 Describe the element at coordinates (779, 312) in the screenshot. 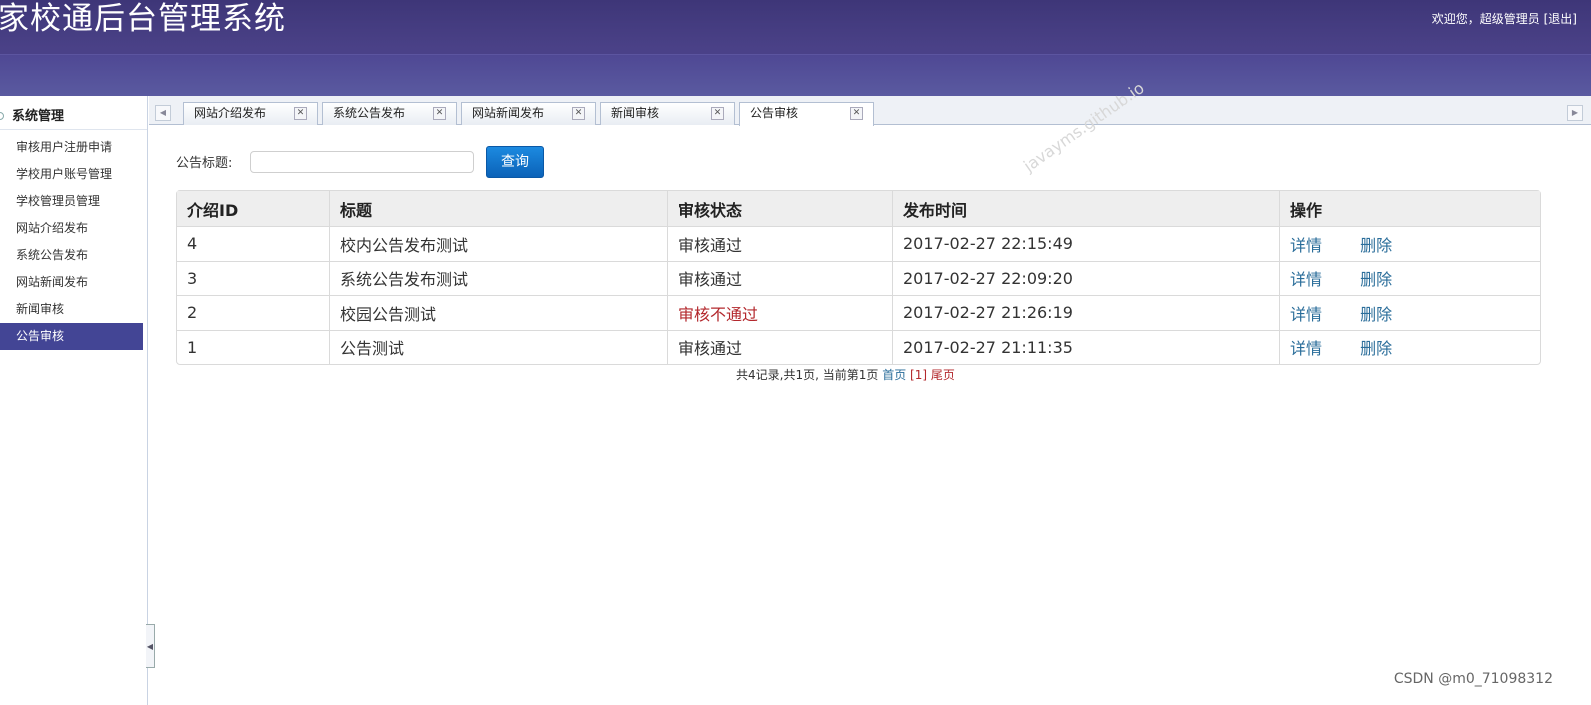

I see `cell-status: 审核不通过` at that location.